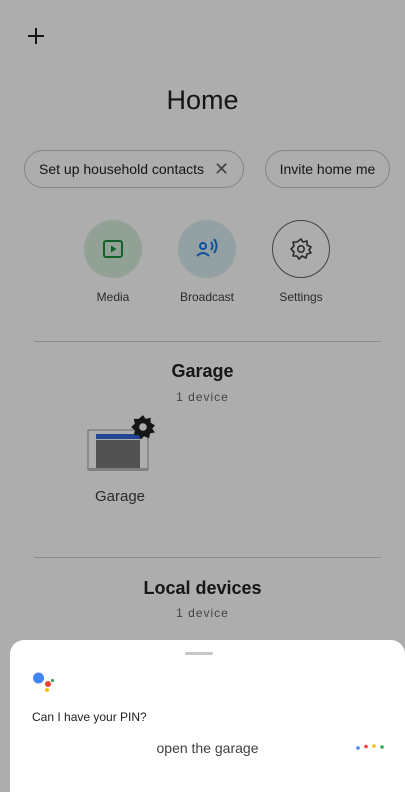  I want to click on user-query: open the garage, so click(207, 748).